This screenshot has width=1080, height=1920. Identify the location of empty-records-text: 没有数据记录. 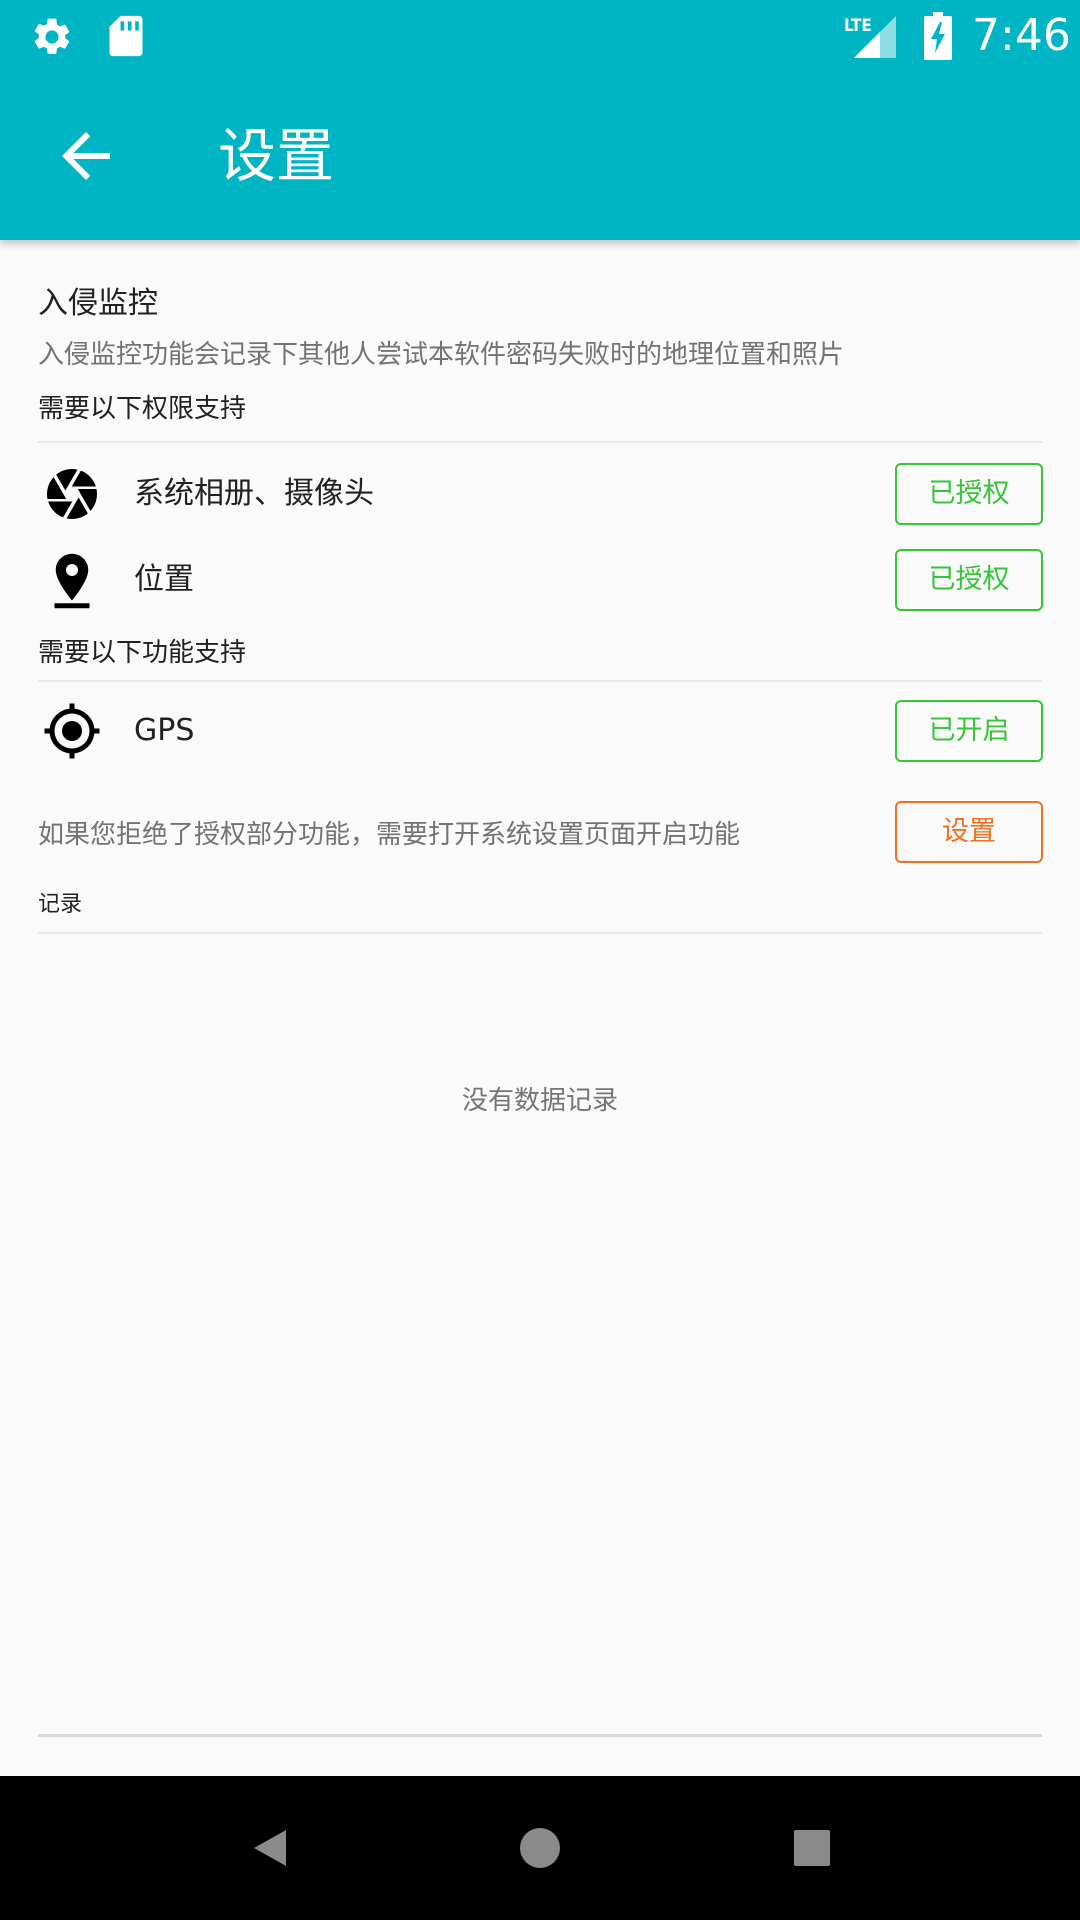
(539, 1101).